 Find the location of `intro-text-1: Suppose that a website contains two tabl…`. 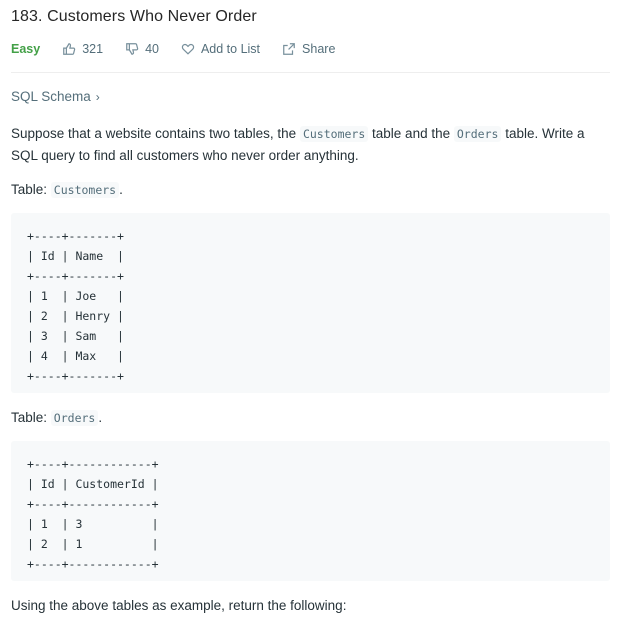

intro-text-1: Suppose that a website contains two tabl… is located at coordinates (154, 133).